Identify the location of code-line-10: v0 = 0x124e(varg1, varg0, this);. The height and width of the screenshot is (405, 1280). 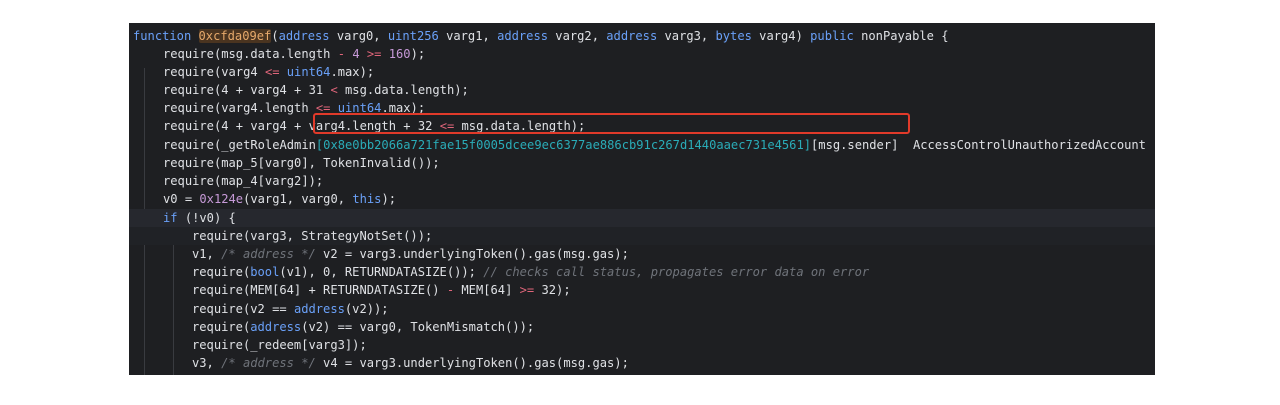
(279, 199).